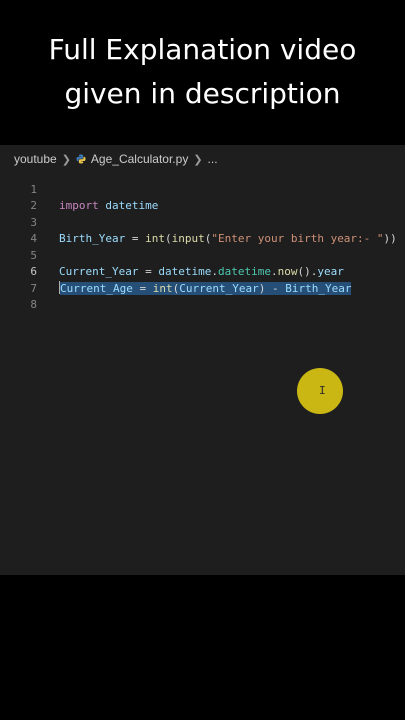  What do you see at coordinates (33, 304) in the screenshot?
I see `line-number: 8` at bounding box center [33, 304].